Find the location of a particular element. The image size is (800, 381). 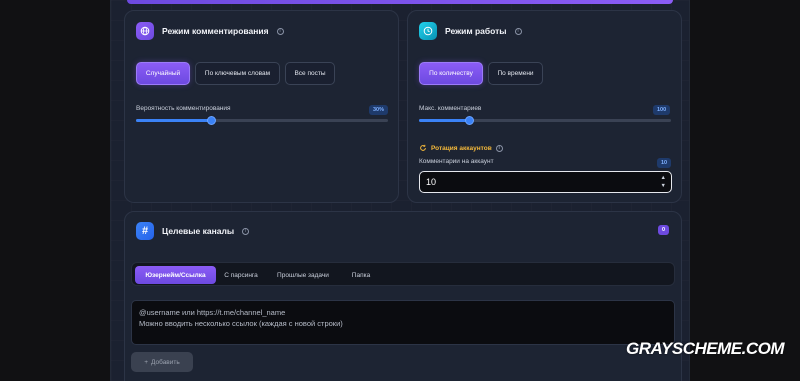

per-account-value: 10 is located at coordinates (431, 182).